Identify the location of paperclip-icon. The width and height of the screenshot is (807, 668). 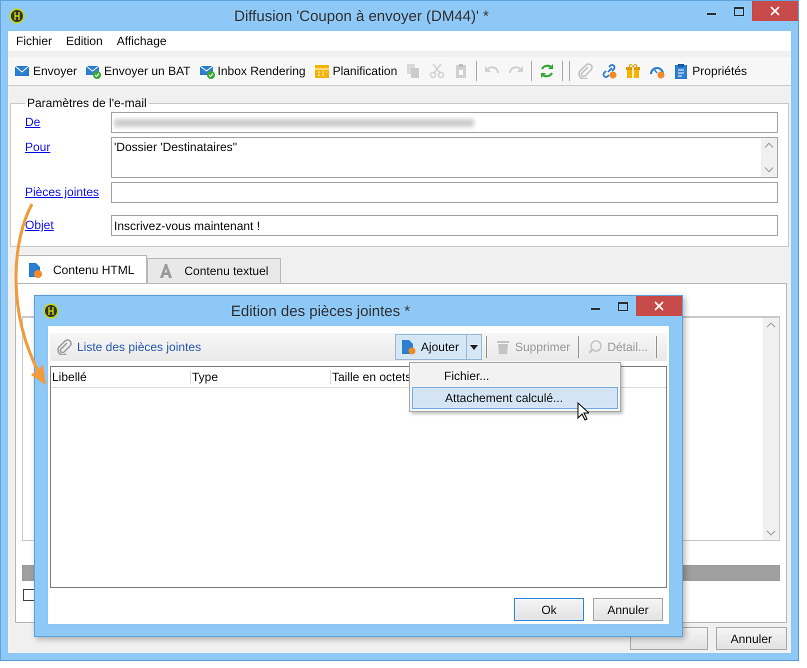
(64, 347).